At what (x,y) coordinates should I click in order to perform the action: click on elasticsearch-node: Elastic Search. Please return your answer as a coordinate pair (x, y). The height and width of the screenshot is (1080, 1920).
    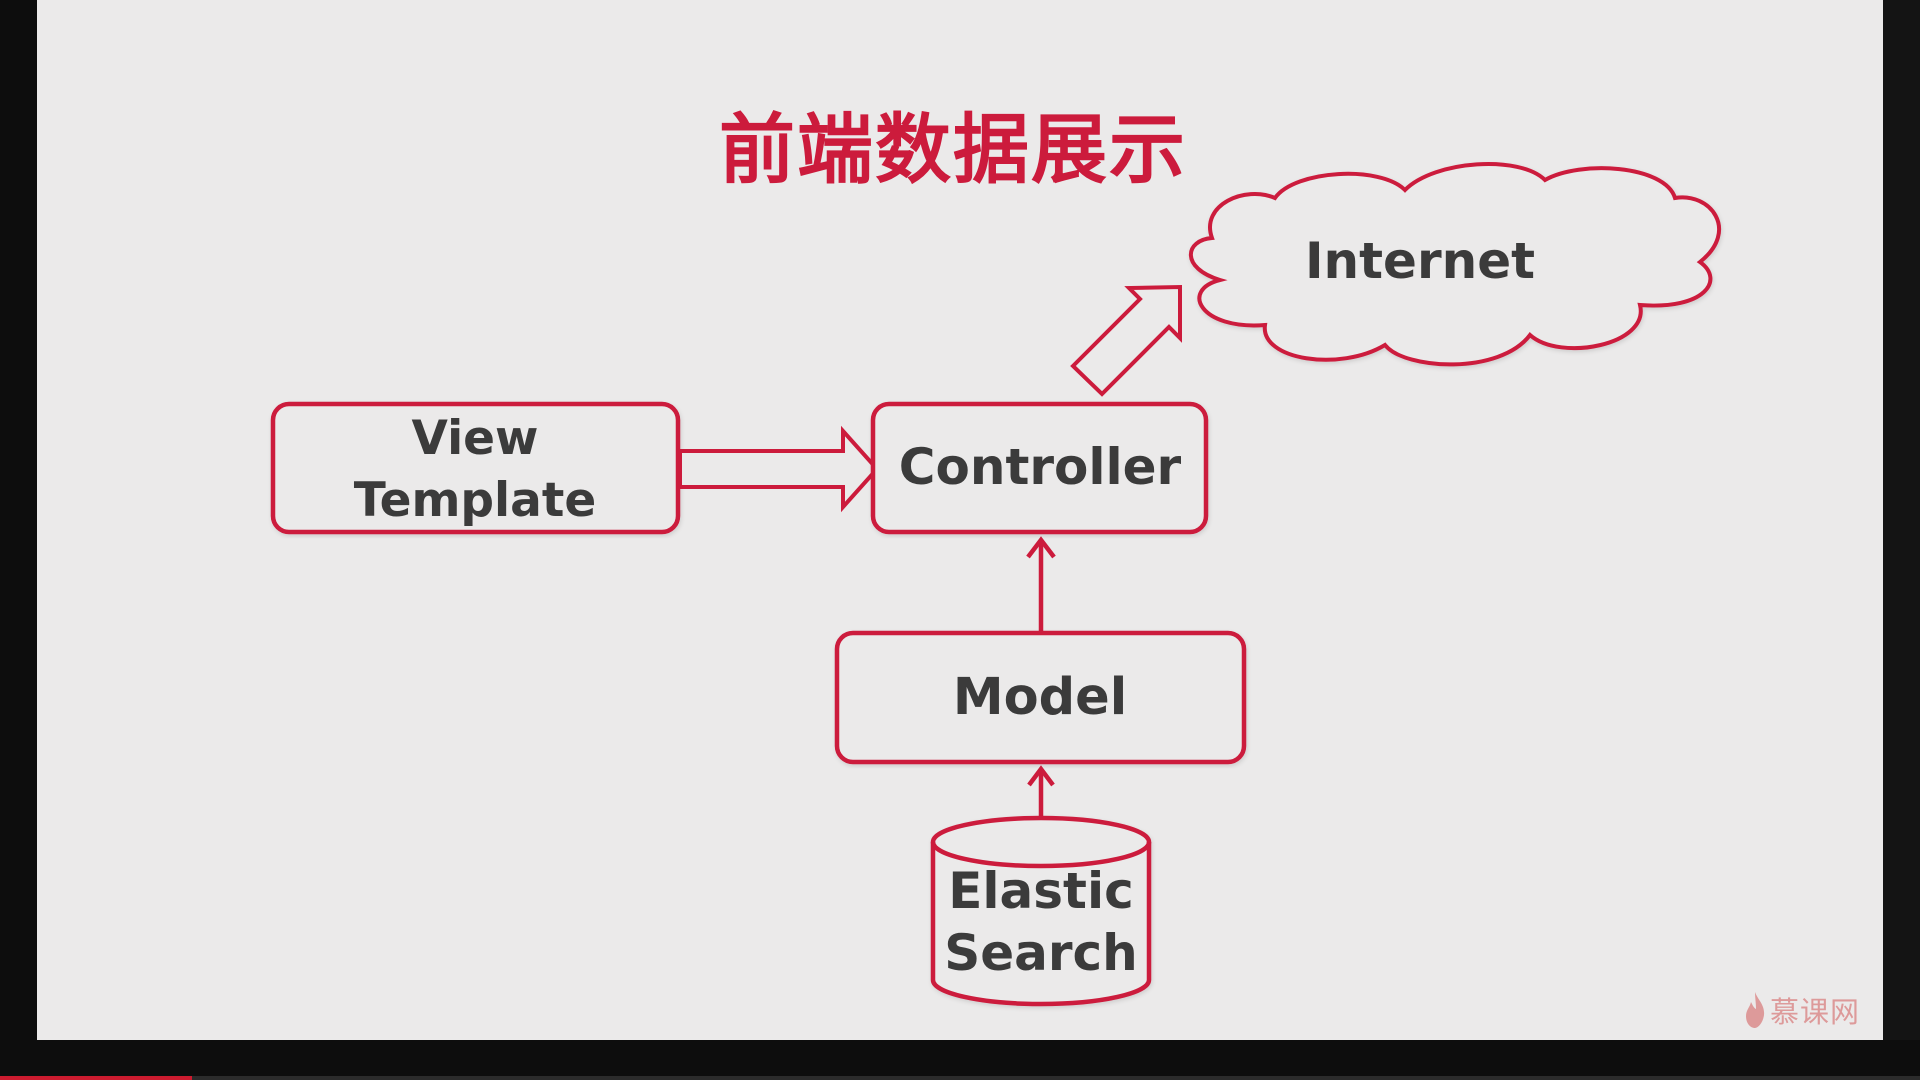
    Looking at the image, I should click on (1041, 911).